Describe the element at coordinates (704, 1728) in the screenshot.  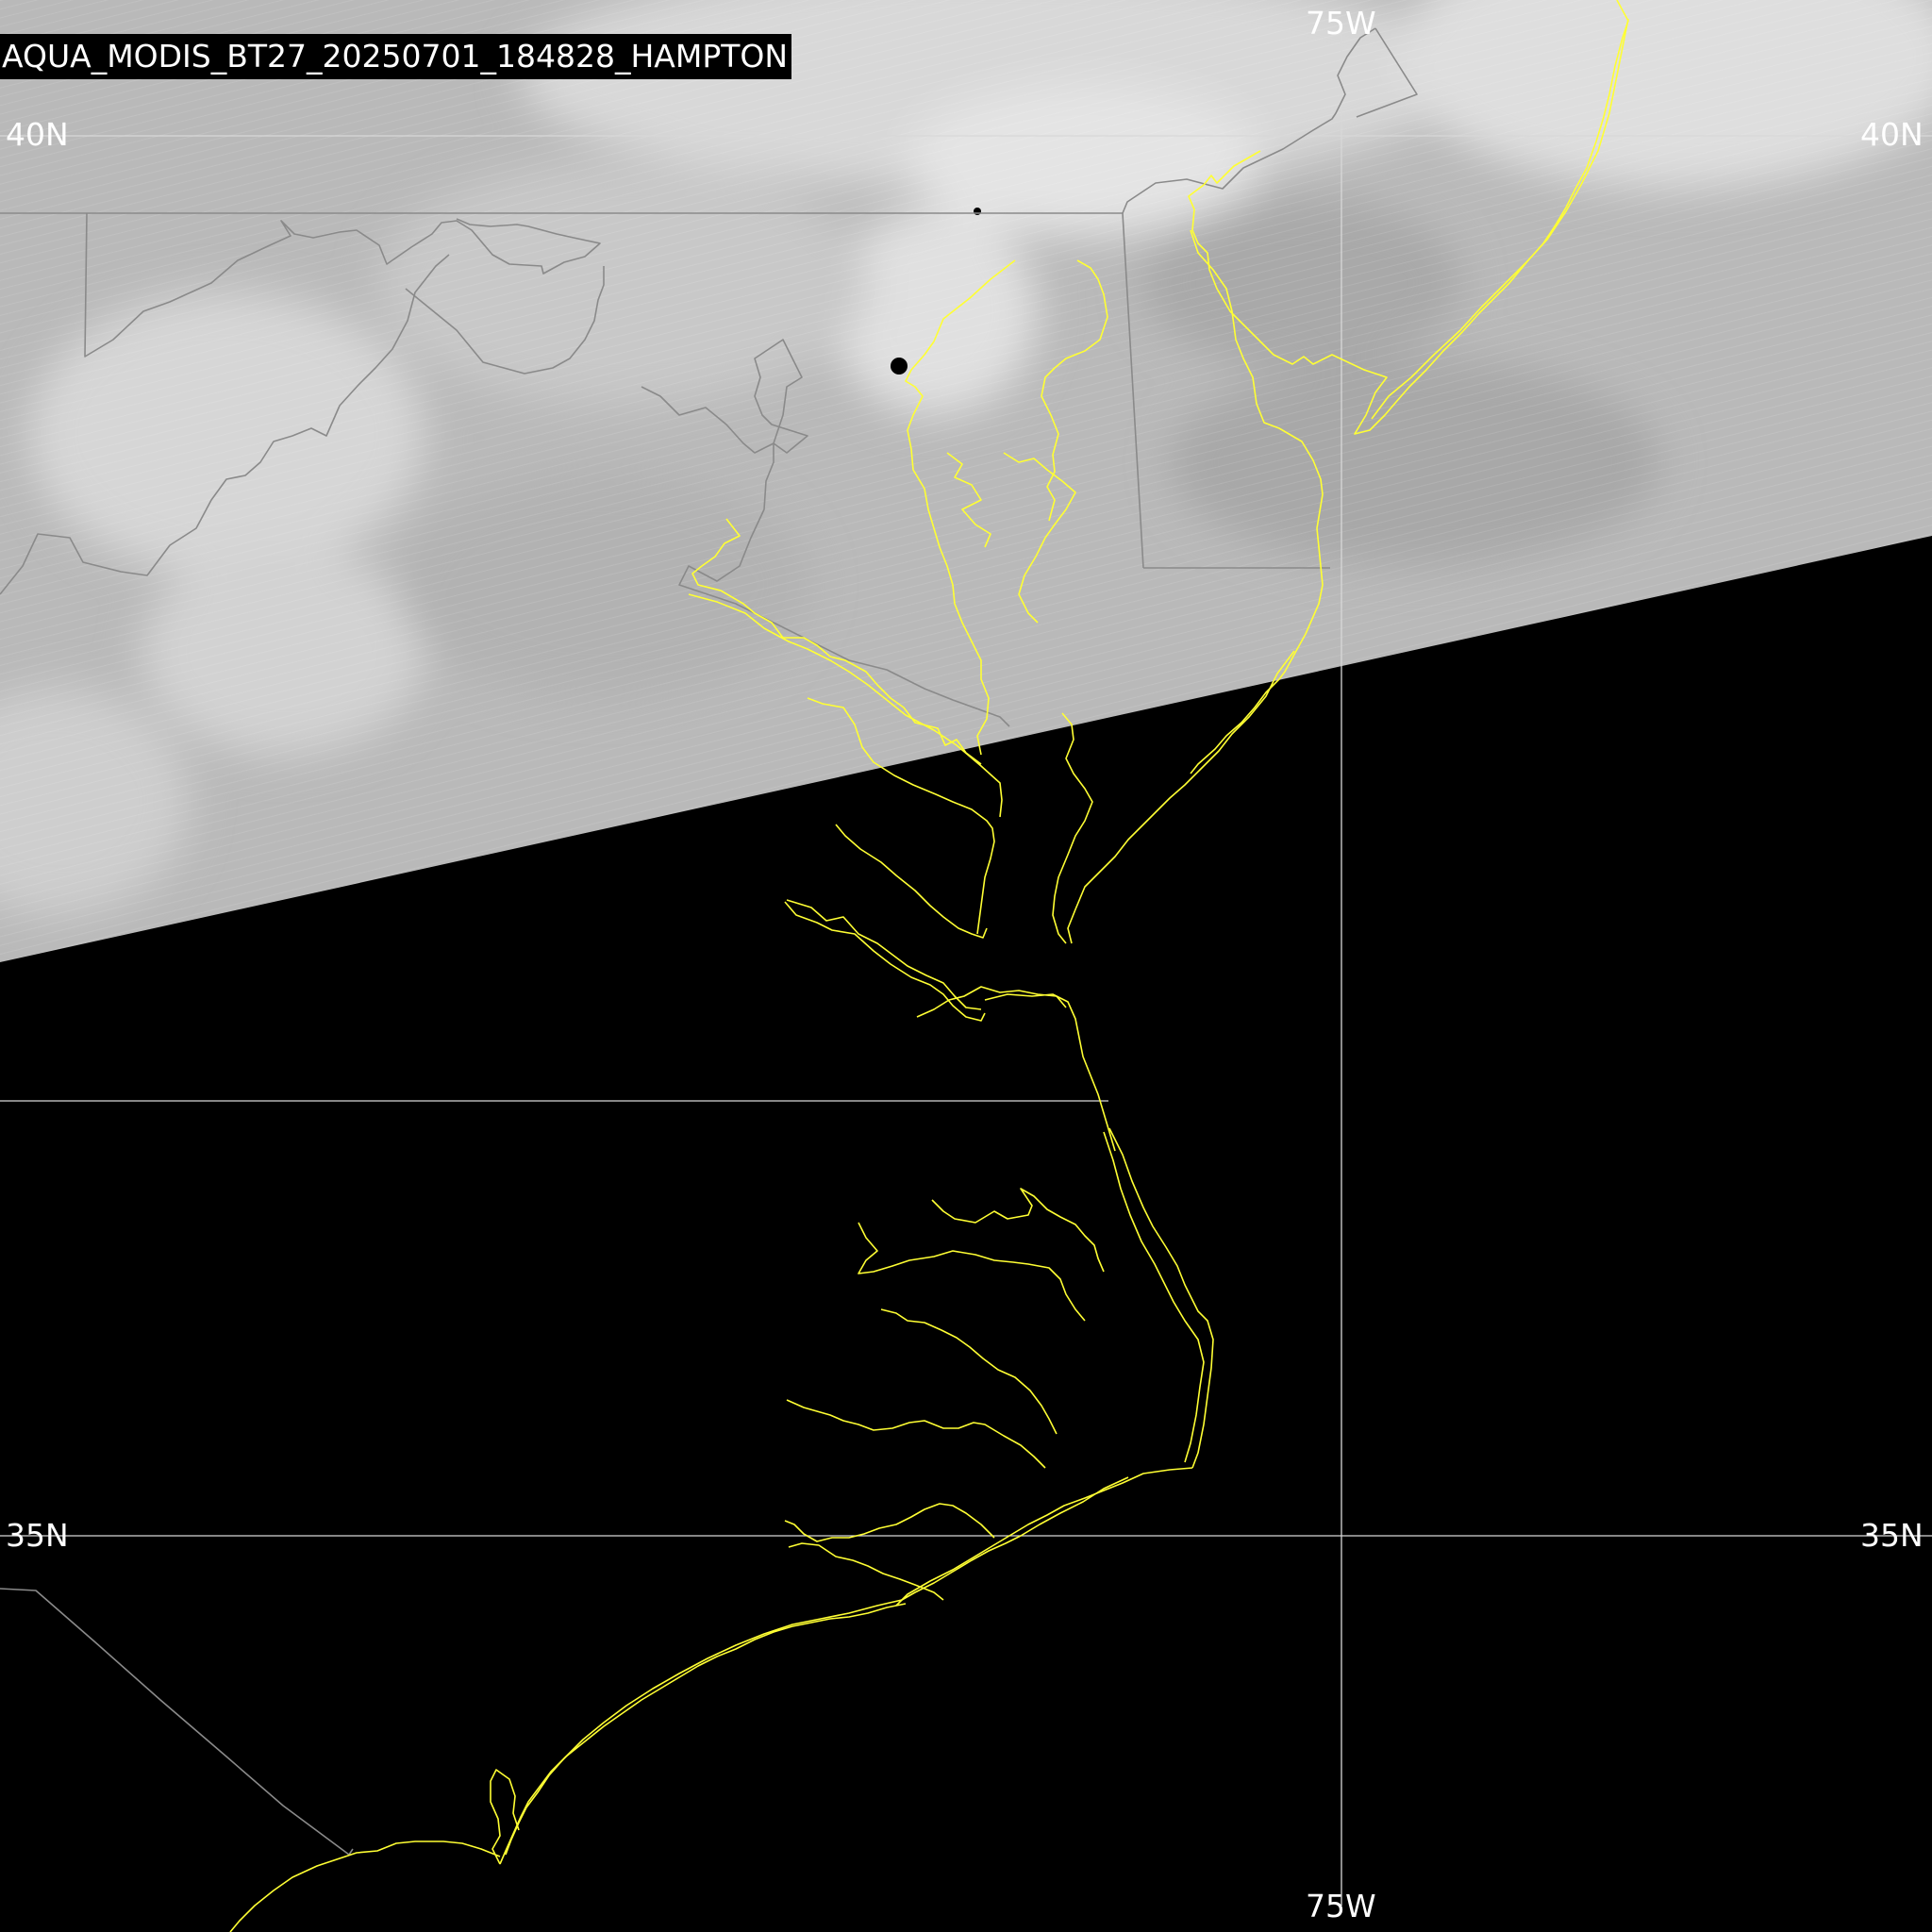
I see `southern-nc-barrier` at that location.